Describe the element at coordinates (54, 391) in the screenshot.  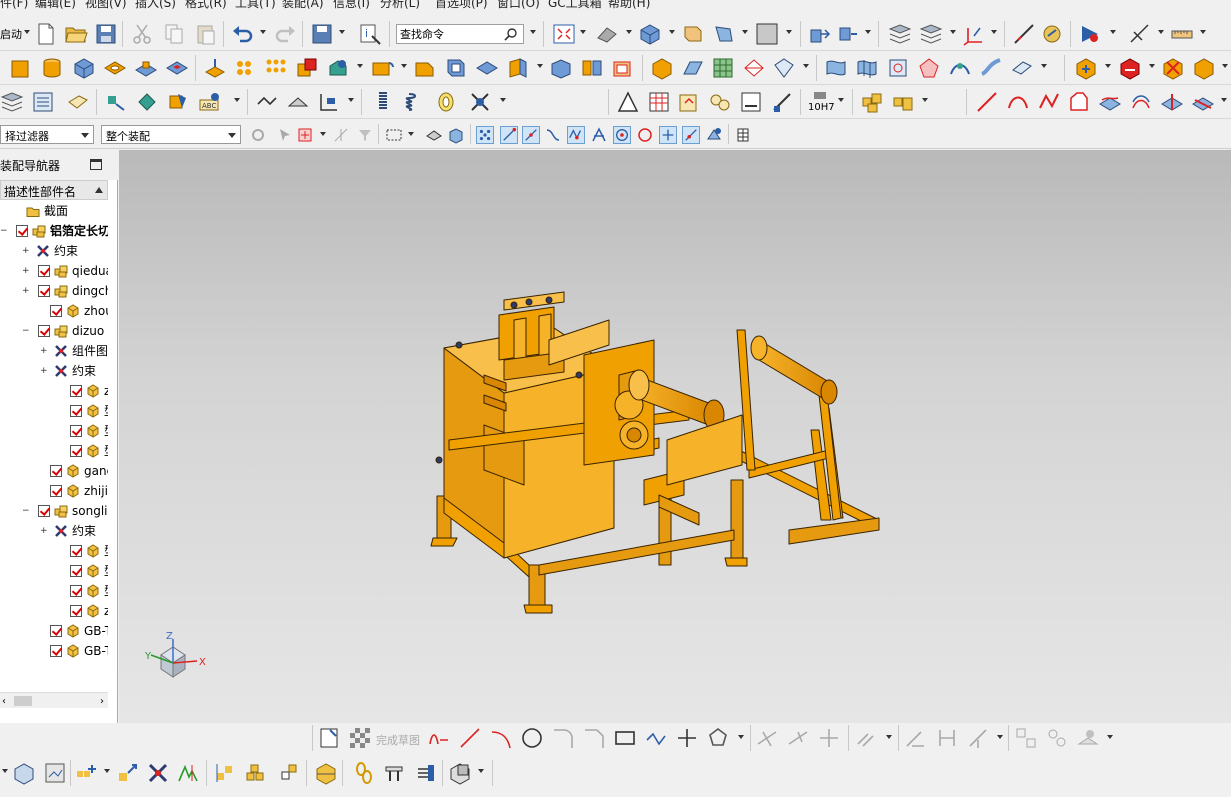
I see `tree-row: zhu` at that location.